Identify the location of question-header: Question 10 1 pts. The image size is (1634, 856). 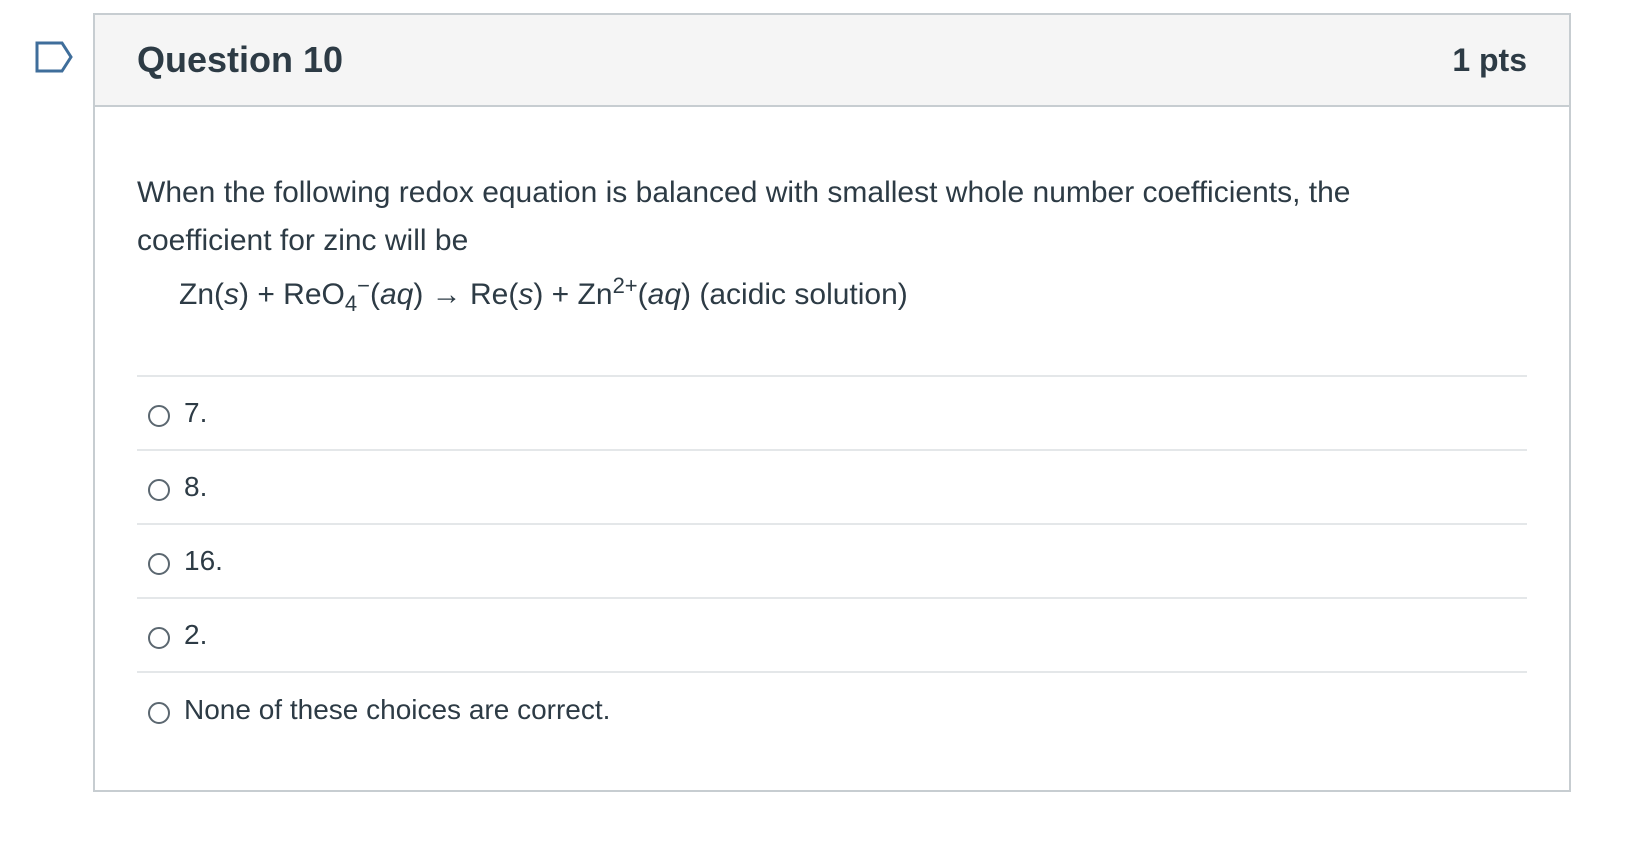
(832, 61).